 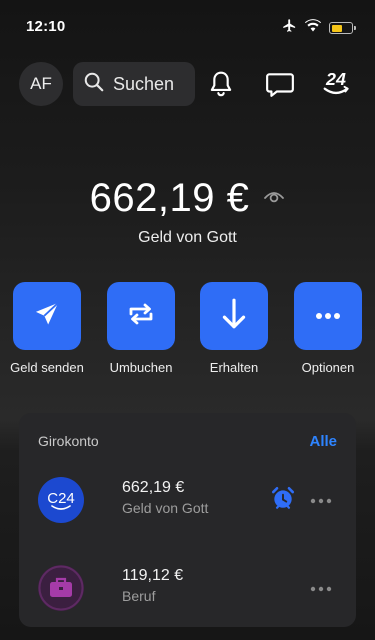 I want to click on receive-button, so click(x=234, y=316).